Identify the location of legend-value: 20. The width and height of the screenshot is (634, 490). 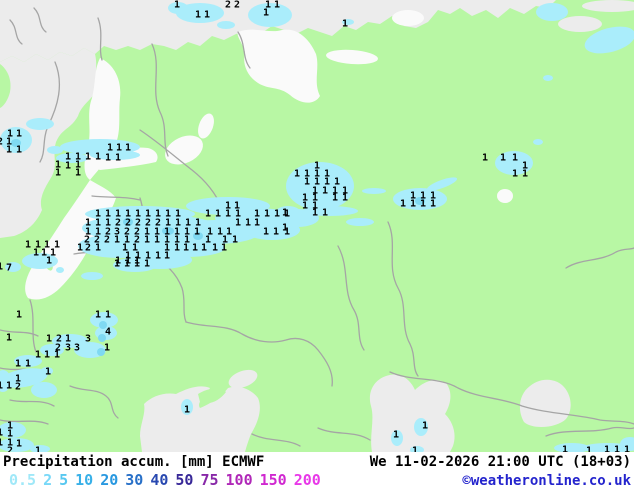
(109, 480).